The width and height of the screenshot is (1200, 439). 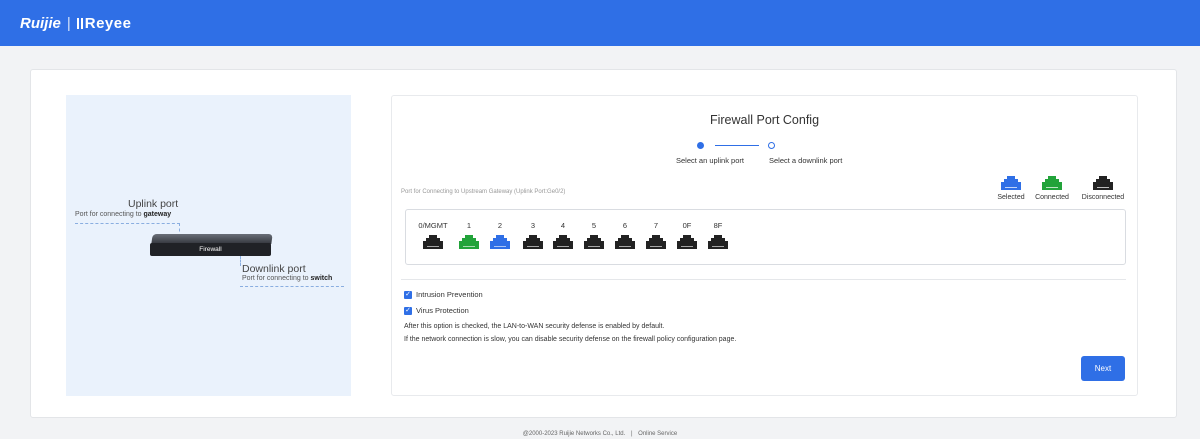 I want to click on uplink-desc-target: gateway, so click(x=157, y=214).